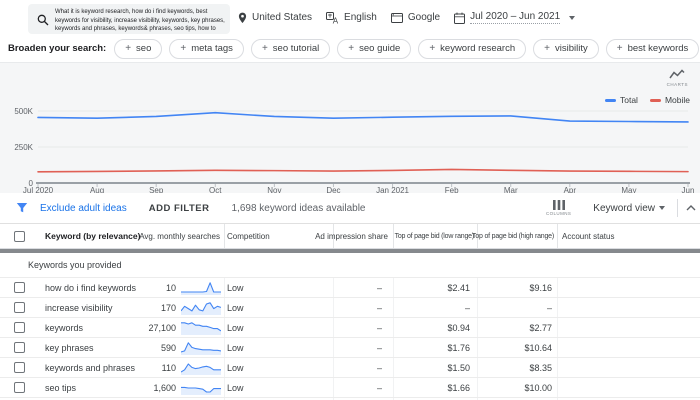 The width and height of the screenshot is (700, 400). Describe the element at coordinates (629, 208) in the screenshot. I see `keyword-view-selector: Keyword view` at that location.